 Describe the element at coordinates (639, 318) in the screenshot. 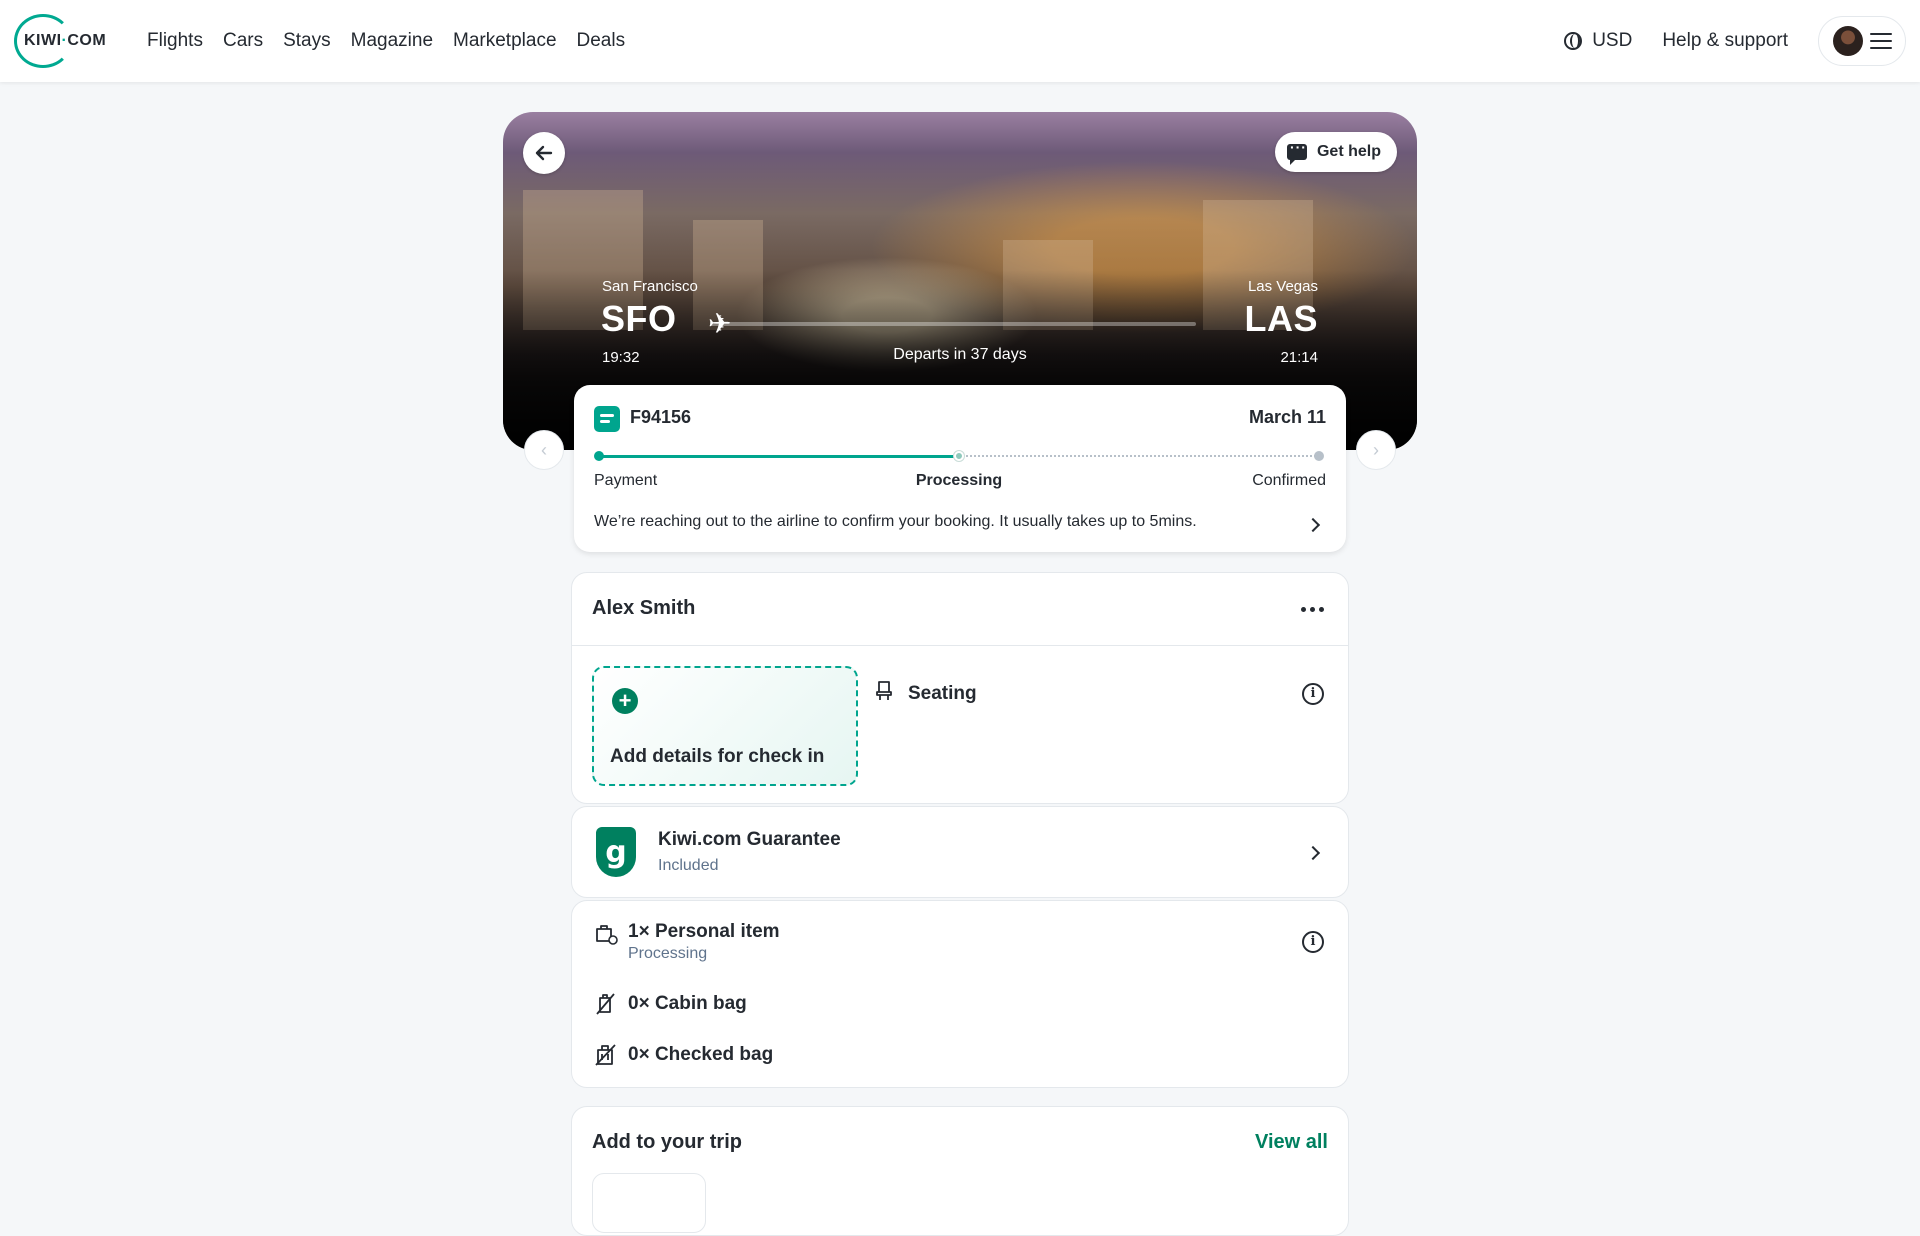

I see `origin-code: SFO` at that location.